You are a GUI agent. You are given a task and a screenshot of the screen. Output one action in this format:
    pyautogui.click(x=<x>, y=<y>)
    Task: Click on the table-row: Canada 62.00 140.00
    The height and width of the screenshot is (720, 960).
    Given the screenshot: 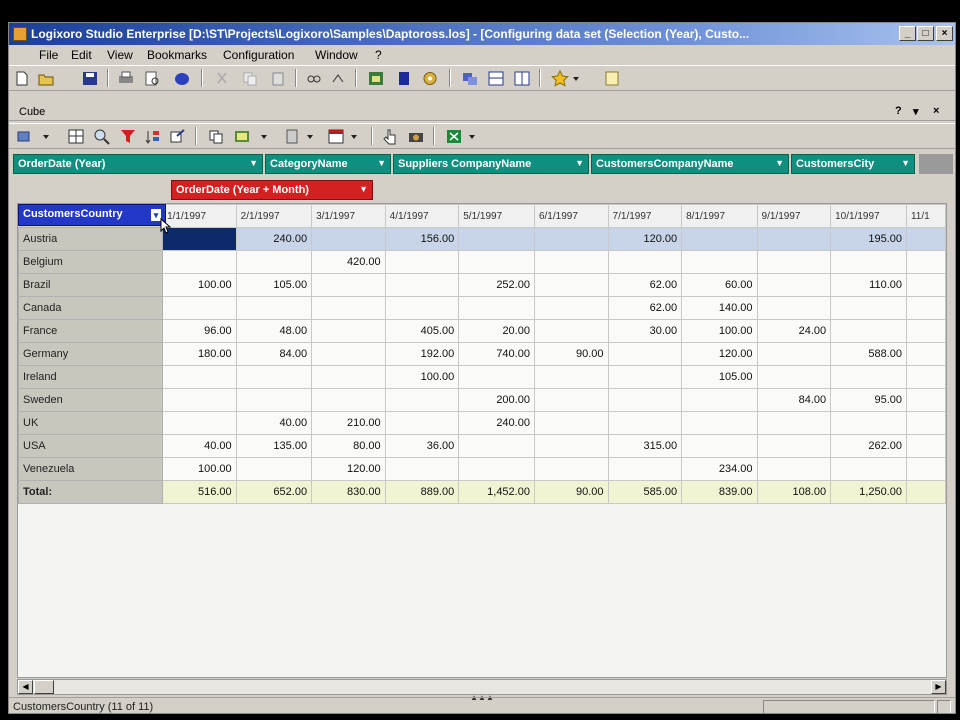 What is the action you would take?
    pyautogui.click(x=482, y=308)
    